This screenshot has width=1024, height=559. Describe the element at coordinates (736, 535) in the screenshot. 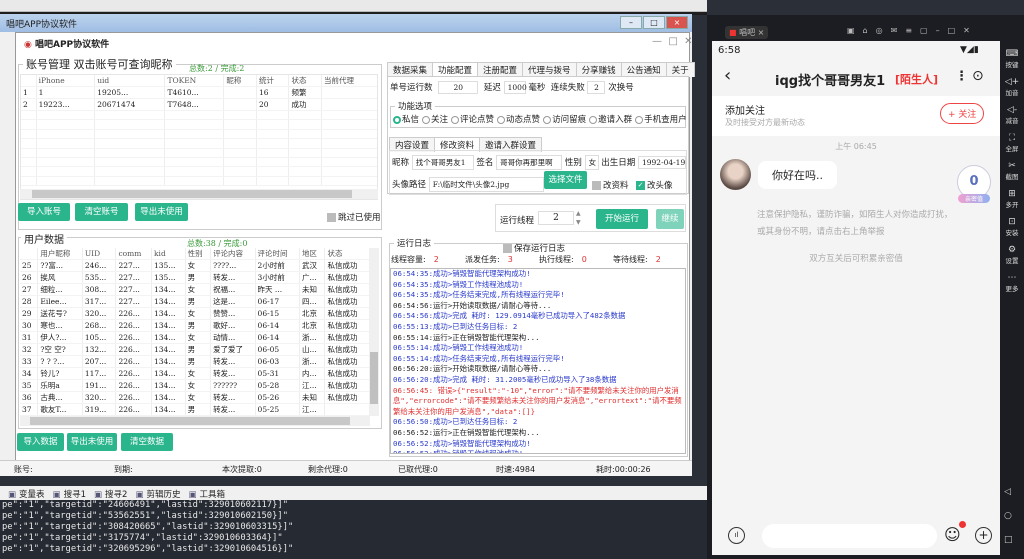

I see `voice-icon: ıl` at that location.